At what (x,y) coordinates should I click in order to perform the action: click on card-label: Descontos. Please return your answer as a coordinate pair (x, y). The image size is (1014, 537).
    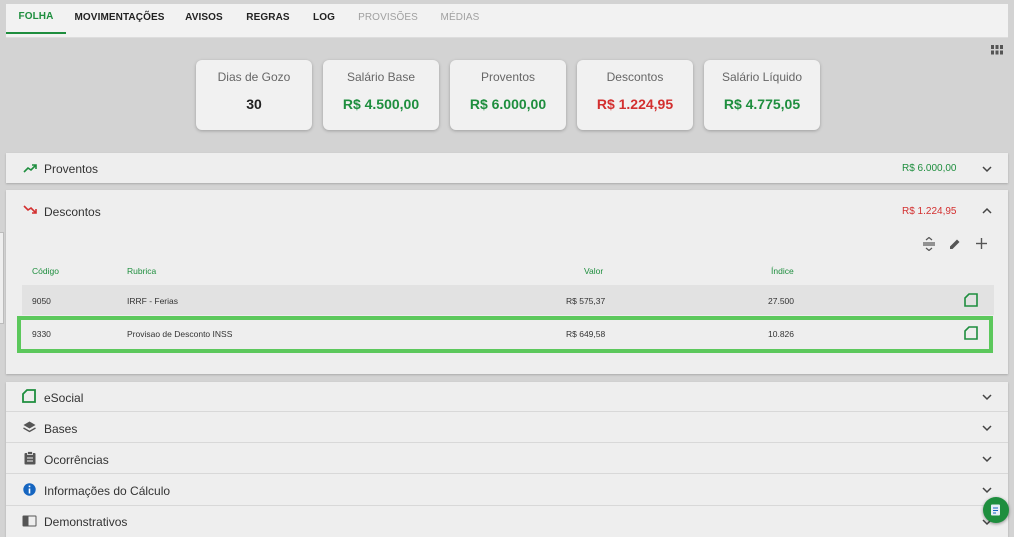
    Looking at the image, I should click on (635, 77).